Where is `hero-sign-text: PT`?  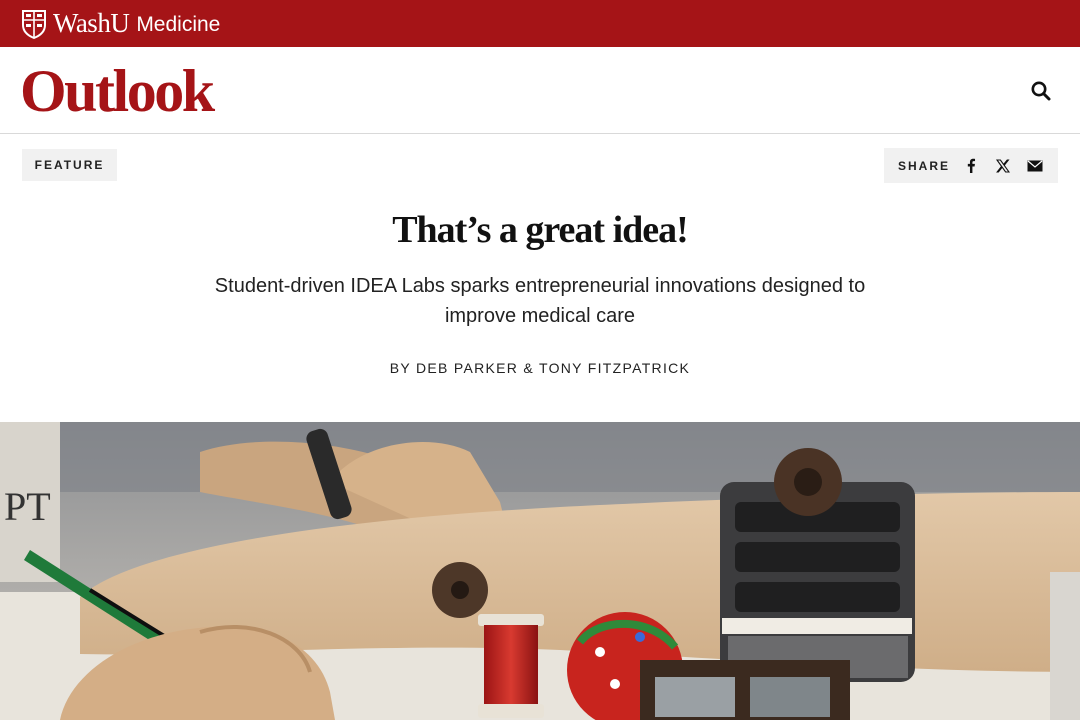
hero-sign-text: PT is located at coordinates (27, 506).